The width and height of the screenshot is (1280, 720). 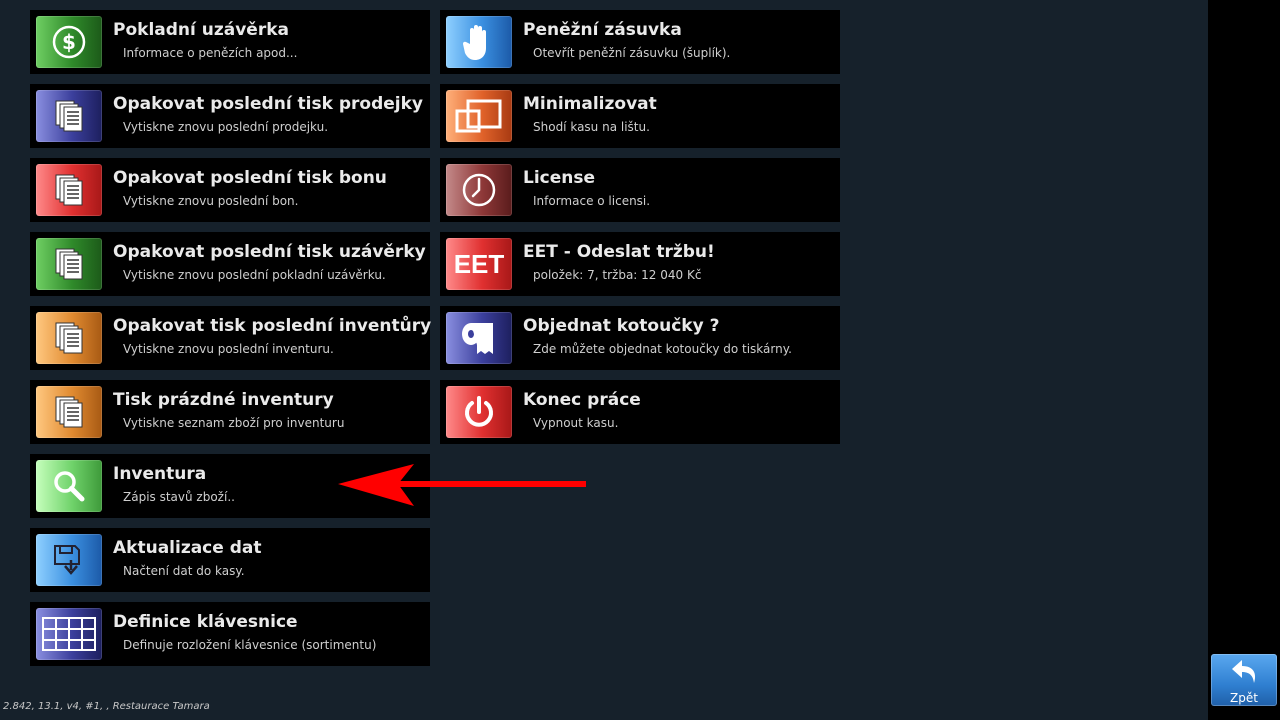 What do you see at coordinates (576, 423) in the screenshot?
I see `tile-subtitle: Vypnout kasu.` at bounding box center [576, 423].